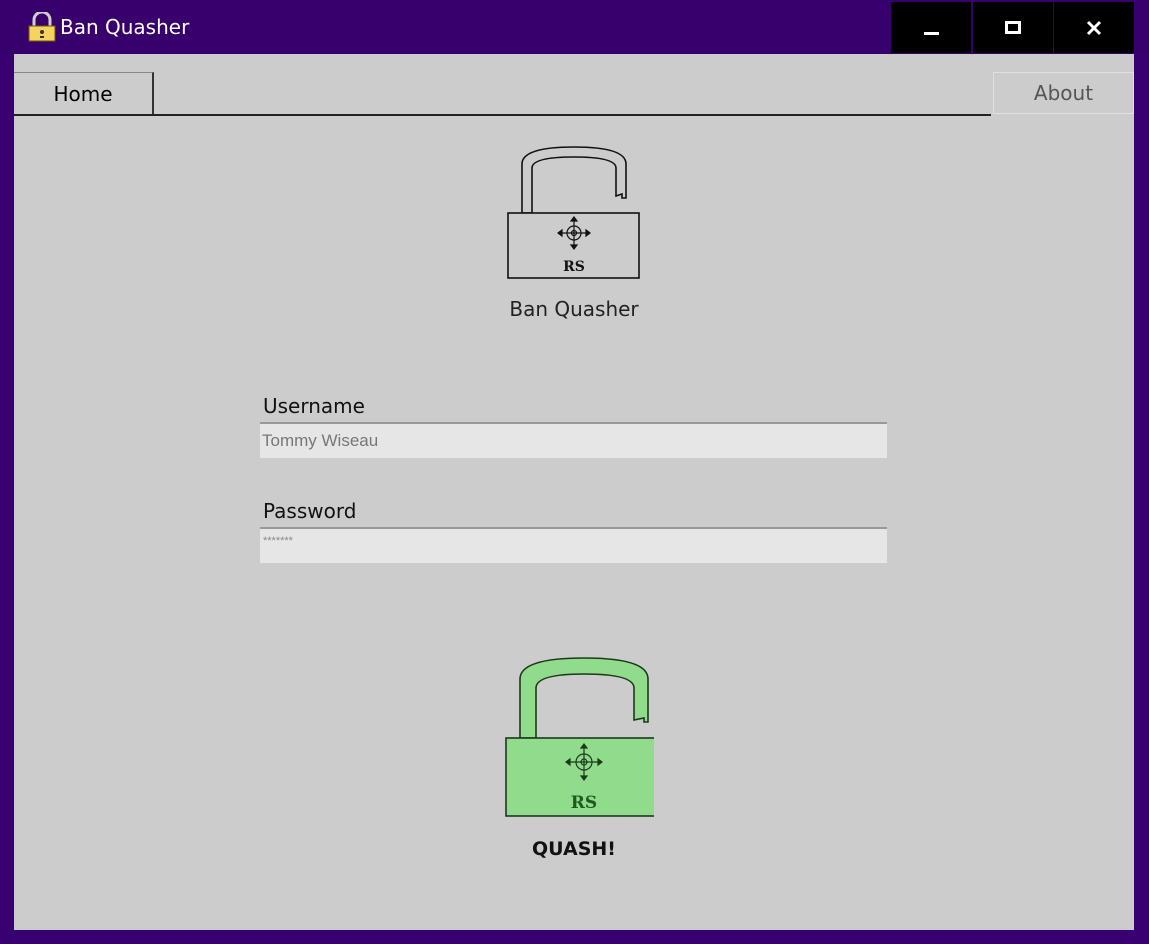  Describe the element at coordinates (573, 212) in the screenshot. I see `logo-padlock-icon: RS` at that location.